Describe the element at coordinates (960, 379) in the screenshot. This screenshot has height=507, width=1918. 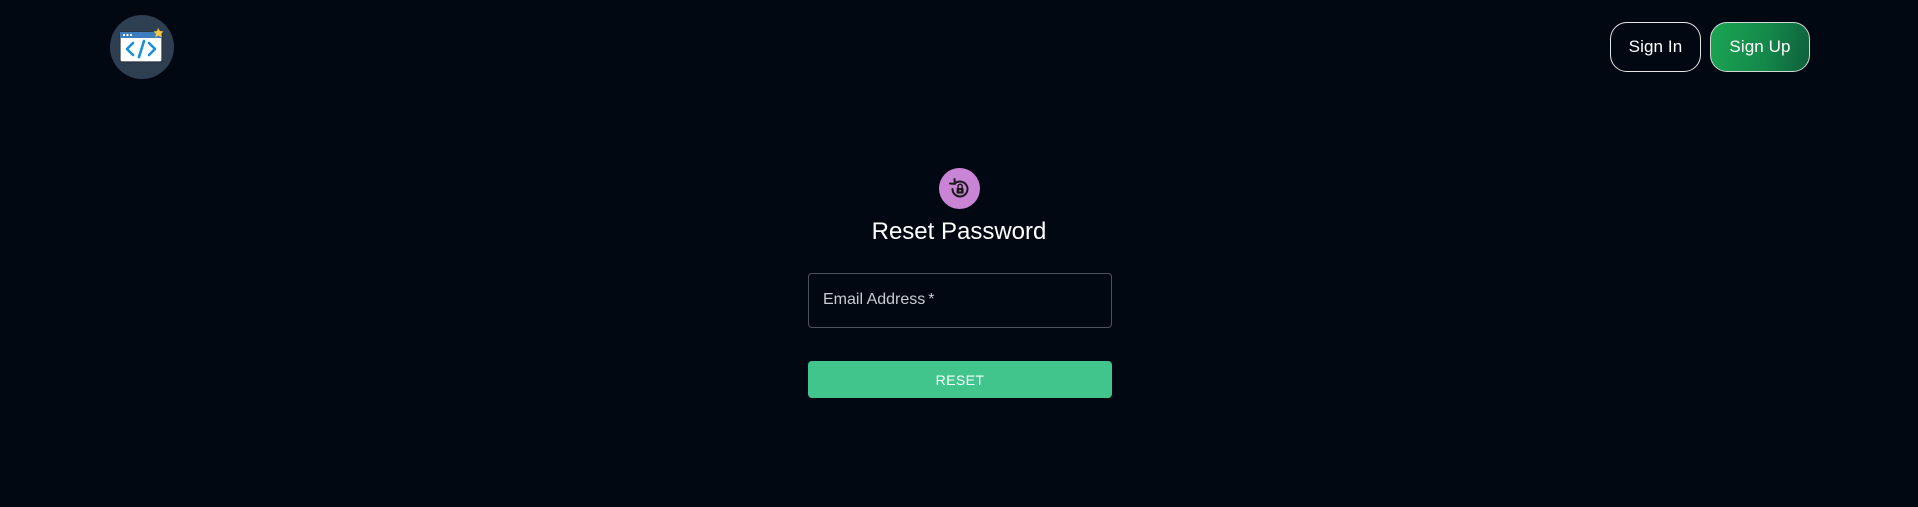
I see `reset-button: RESET` at that location.